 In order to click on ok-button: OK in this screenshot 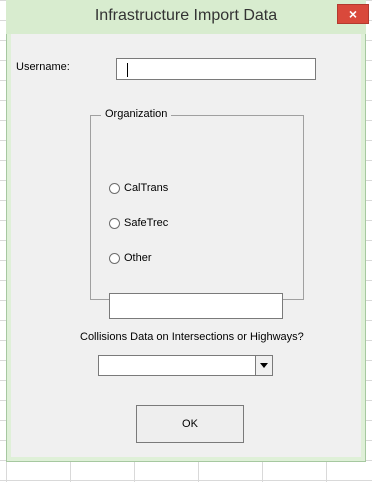, I will do `click(190, 424)`.